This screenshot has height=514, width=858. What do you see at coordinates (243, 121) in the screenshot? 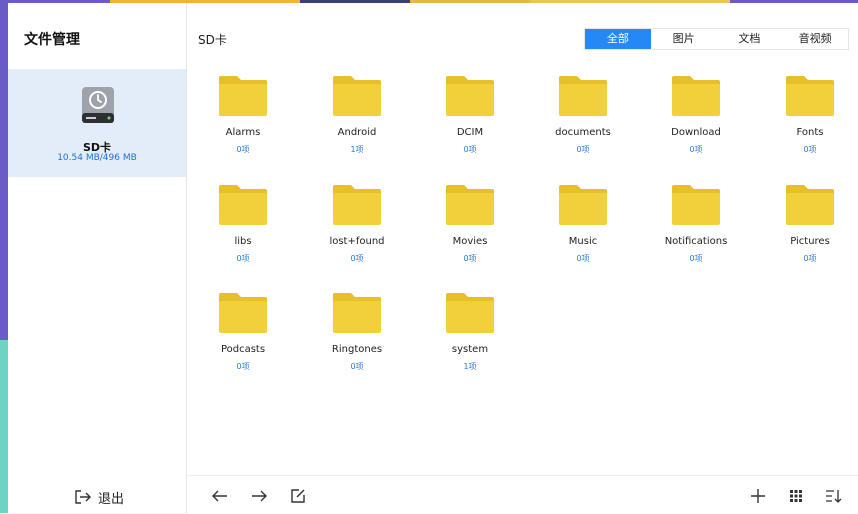
I see `folder-item: Alarms 0项` at bounding box center [243, 121].